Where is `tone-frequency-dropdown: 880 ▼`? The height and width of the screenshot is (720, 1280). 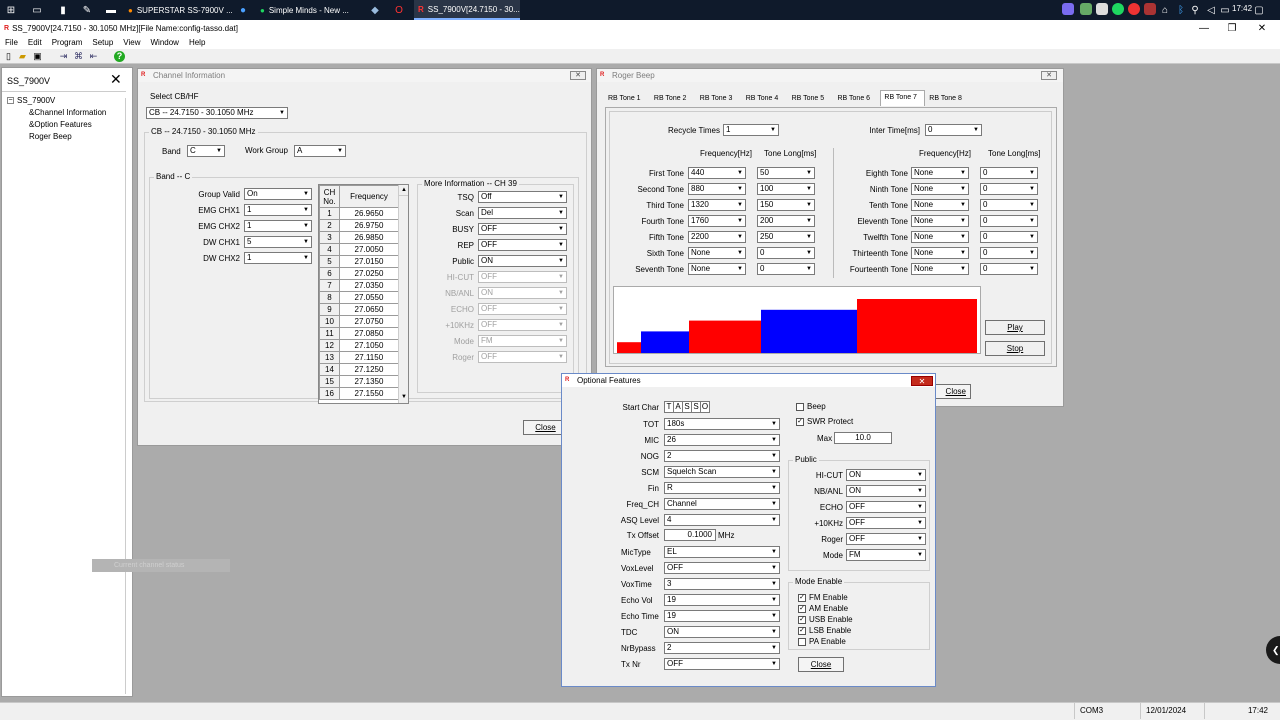 tone-frequency-dropdown: 880 ▼ is located at coordinates (717, 189).